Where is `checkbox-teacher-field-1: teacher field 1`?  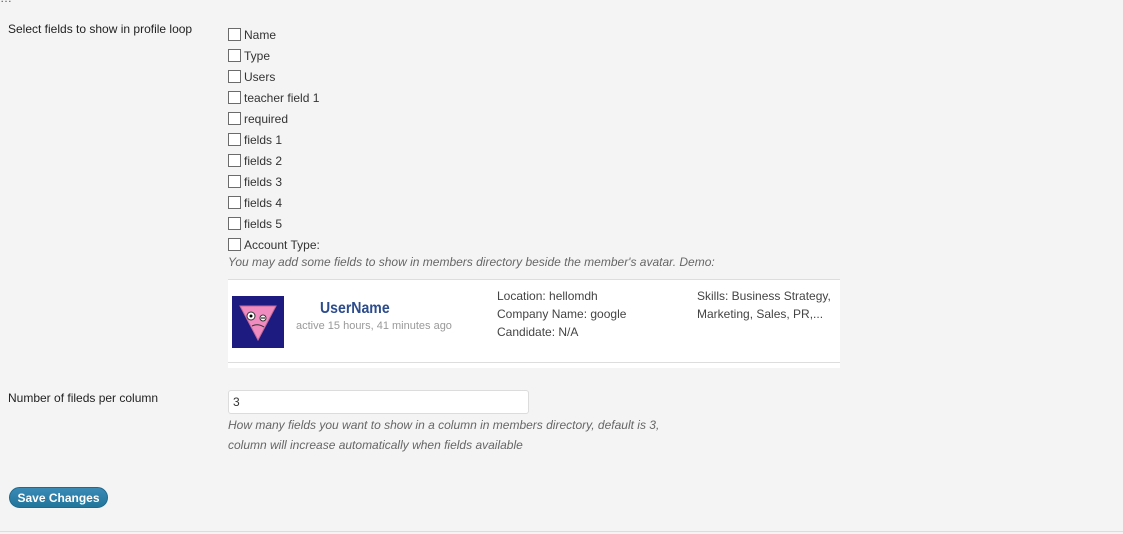 checkbox-teacher-field-1: teacher field 1 is located at coordinates (274, 97).